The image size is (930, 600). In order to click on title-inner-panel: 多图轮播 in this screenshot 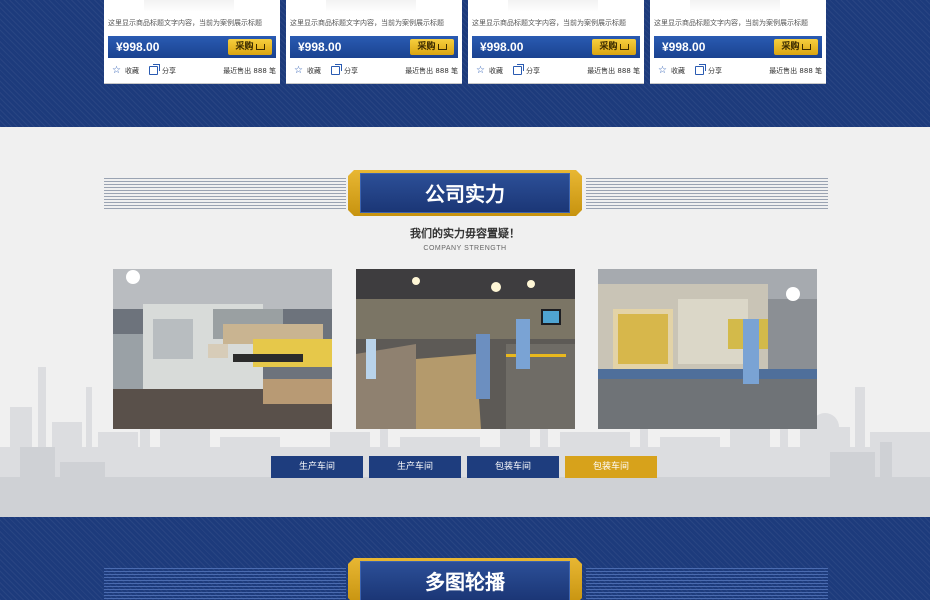, I will do `click(465, 580)`.